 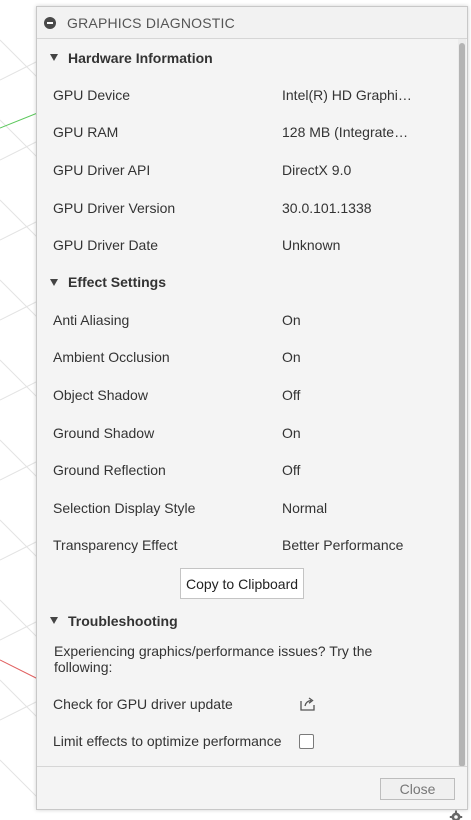 I want to click on dialog-footer: Close, so click(x=252, y=787).